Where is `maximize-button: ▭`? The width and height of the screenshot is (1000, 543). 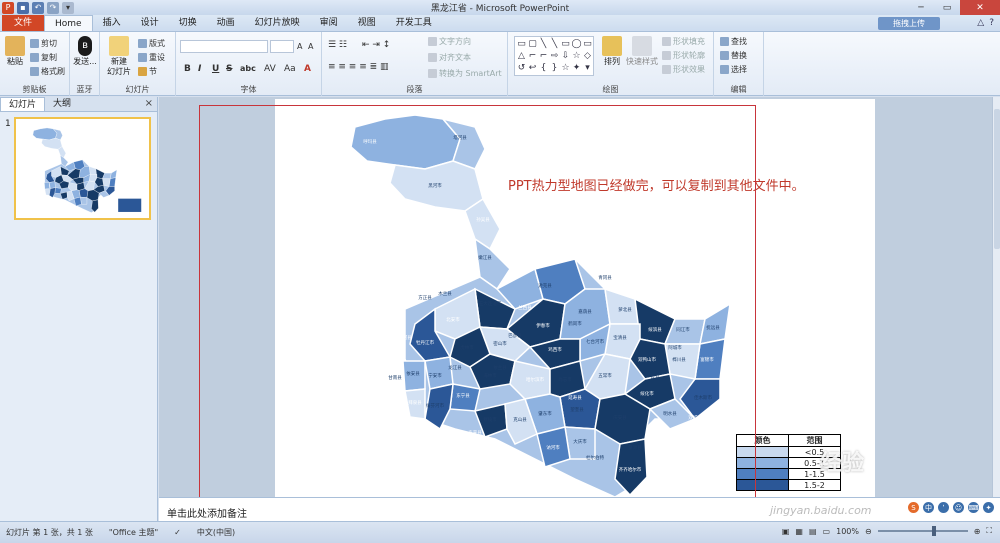 maximize-button: ▭ is located at coordinates (947, 7).